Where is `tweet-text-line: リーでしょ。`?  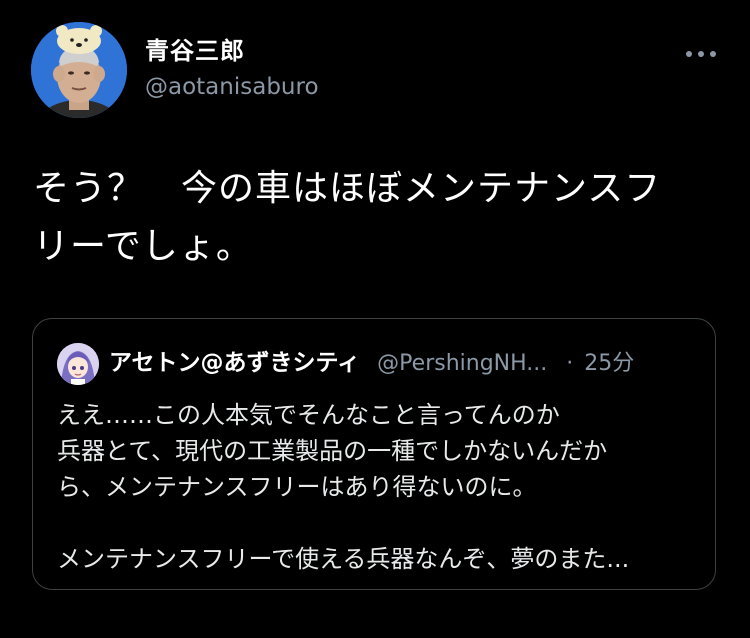
tweet-text-line: リーでしょ。 is located at coordinates (143, 246).